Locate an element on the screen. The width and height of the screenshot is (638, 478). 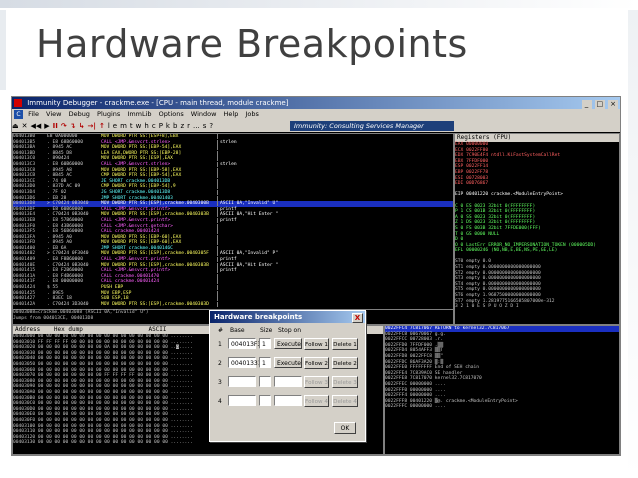
breakpoint-base-field: 004013F3 is located at coordinates (244, 343).